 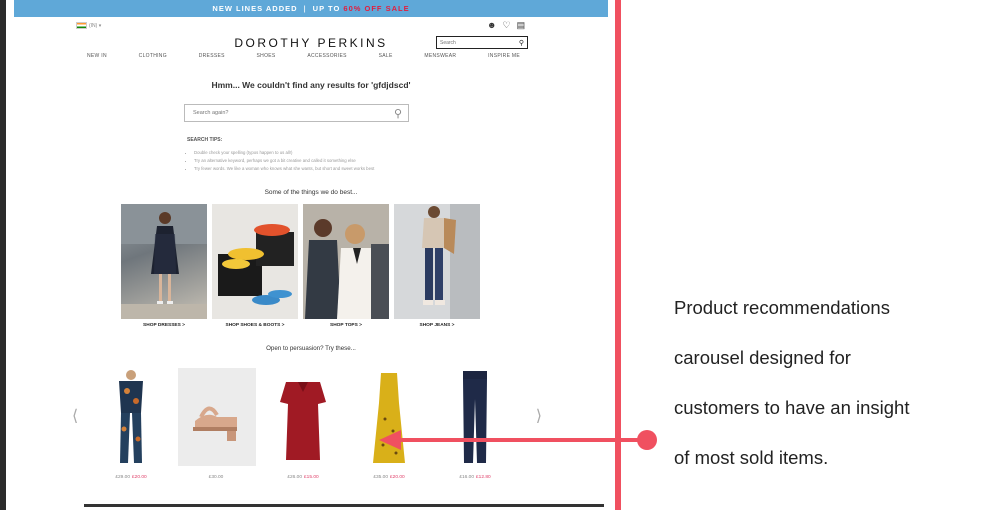 What do you see at coordinates (522, 440) in the screenshot?
I see `annotation-pointer-line` at bounding box center [522, 440].